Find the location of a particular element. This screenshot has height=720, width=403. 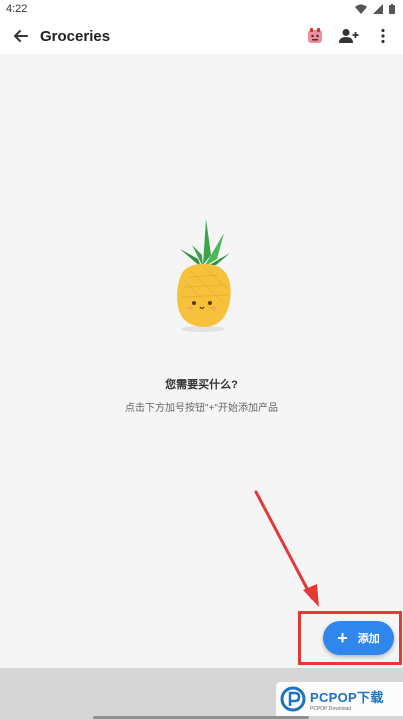

watermark-sub: PCPOP Download is located at coordinates (331, 708).